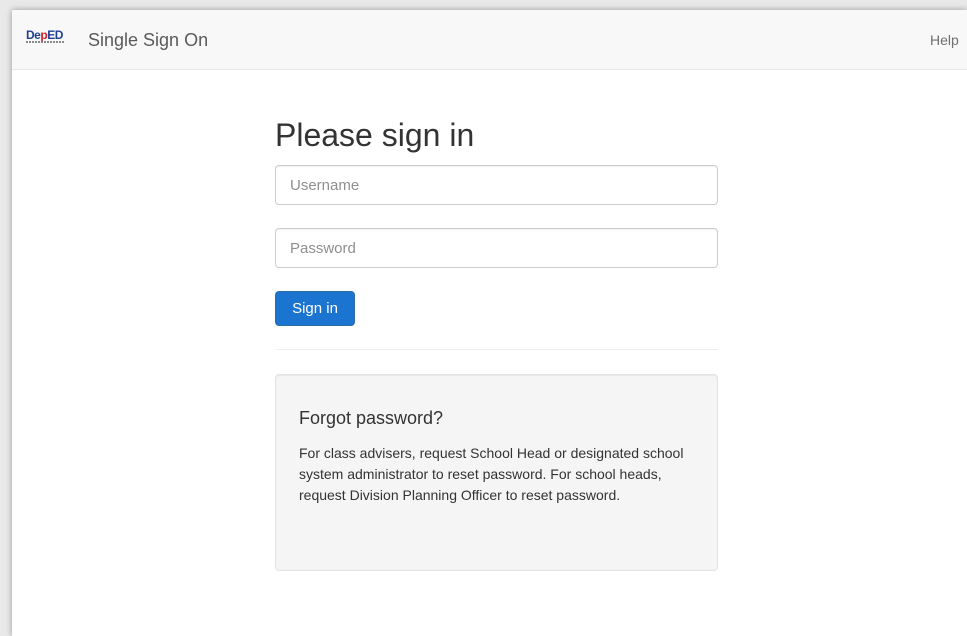 The image size is (967, 636). What do you see at coordinates (496, 349) in the screenshot?
I see `form-divider` at bounding box center [496, 349].